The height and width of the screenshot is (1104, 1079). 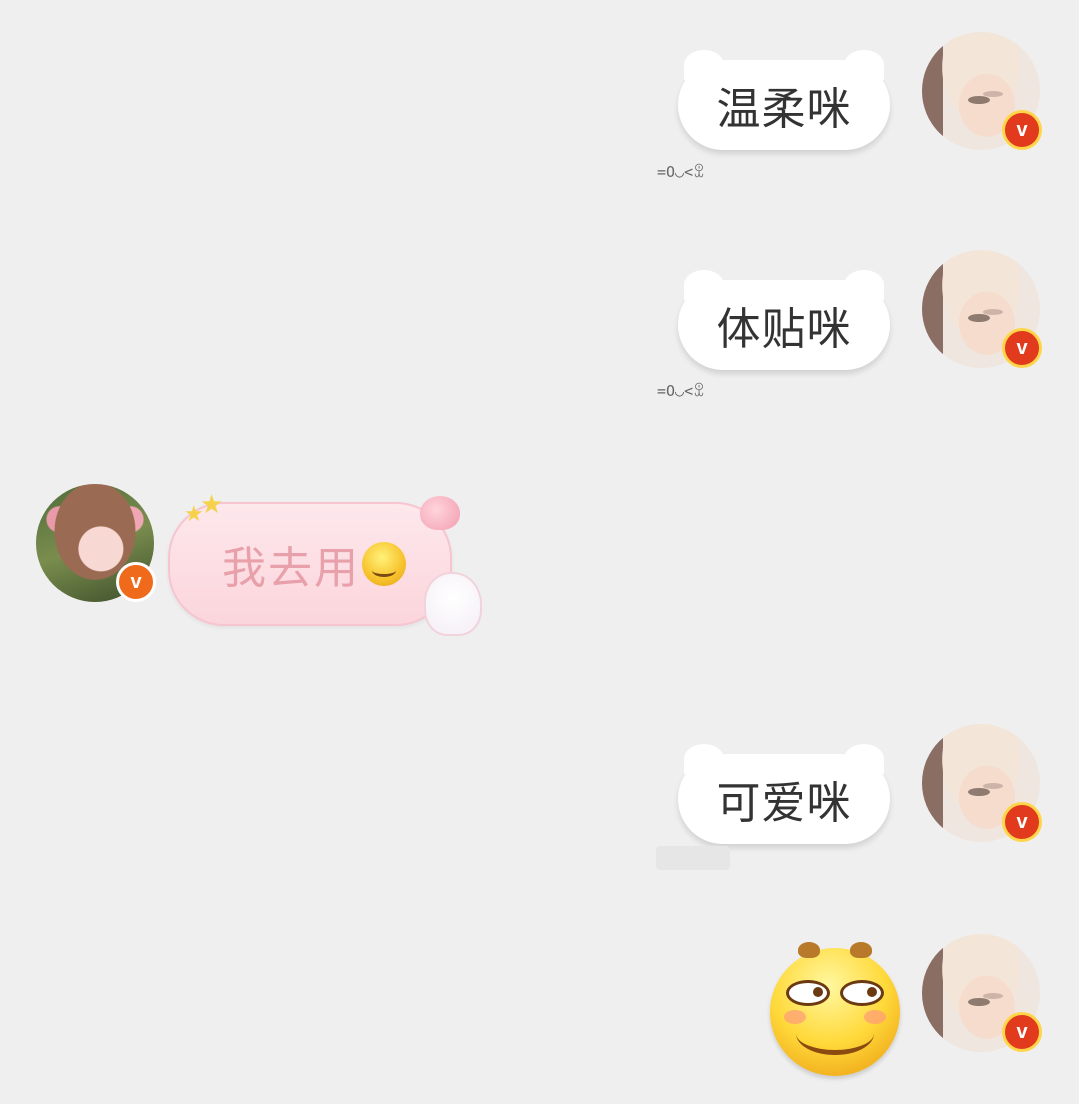 What do you see at coordinates (440, 513) in the screenshot?
I see `heart-decoration-icon` at bounding box center [440, 513].